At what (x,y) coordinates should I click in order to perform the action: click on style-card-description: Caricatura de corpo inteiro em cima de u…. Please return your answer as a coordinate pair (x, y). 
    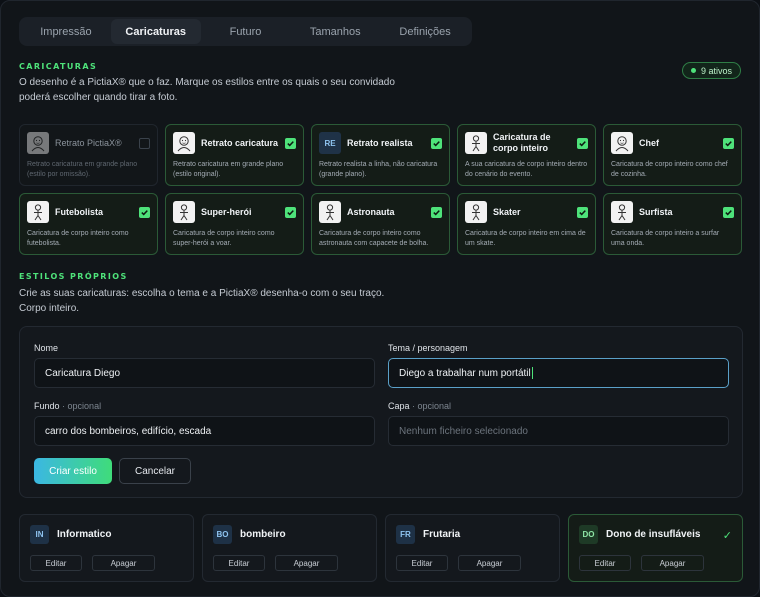
    Looking at the image, I should click on (525, 238).